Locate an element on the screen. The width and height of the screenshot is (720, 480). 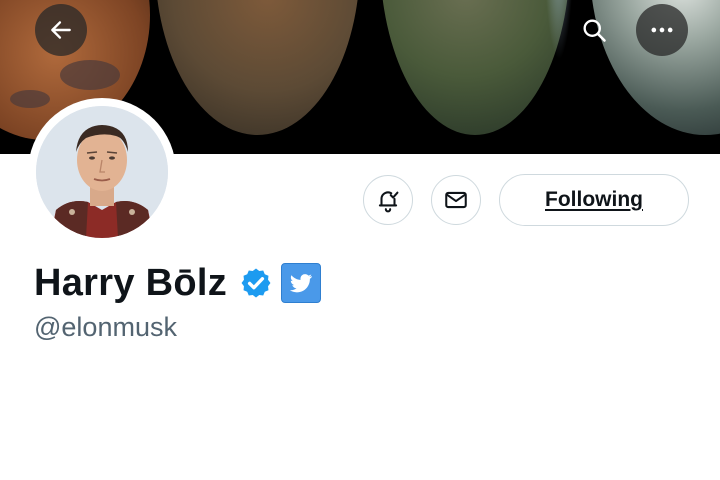
avatar-image is located at coordinates (102, 172).